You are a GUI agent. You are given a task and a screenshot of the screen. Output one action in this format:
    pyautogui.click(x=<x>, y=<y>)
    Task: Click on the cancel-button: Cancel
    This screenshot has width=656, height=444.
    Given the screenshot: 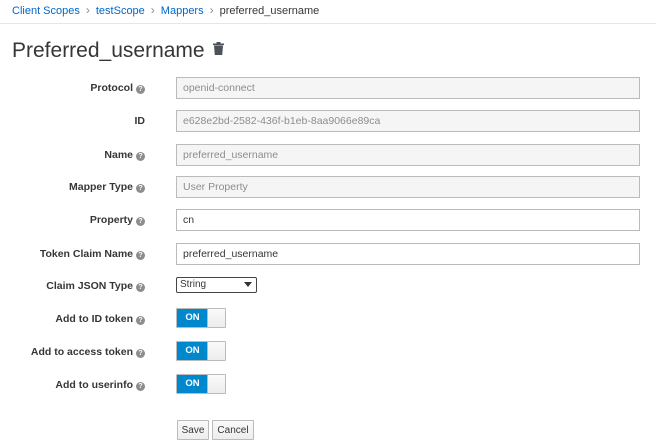 What is the action you would take?
    pyautogui.click(x=233, y=430)
    